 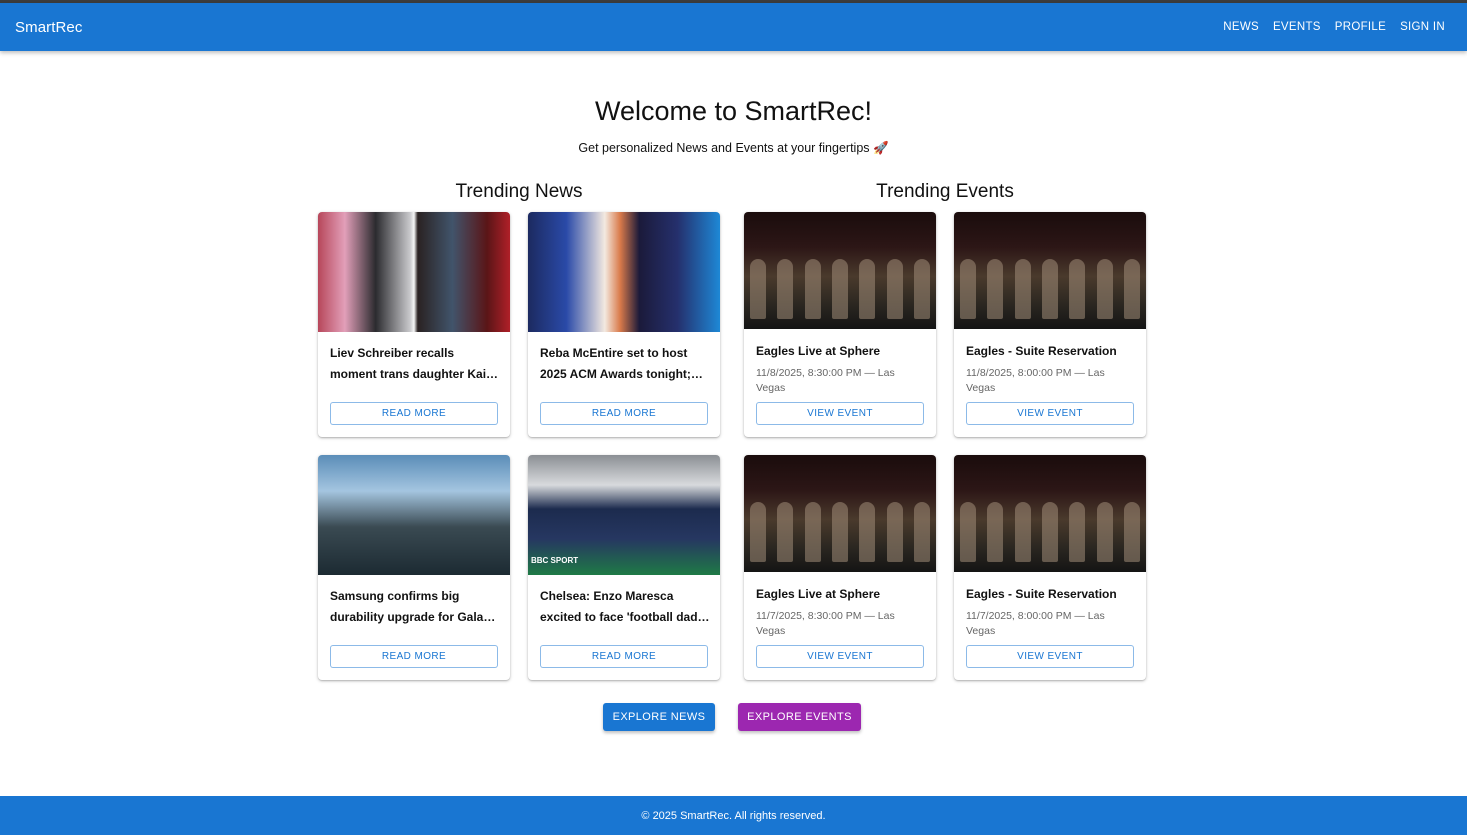 I want to click on trending-events-heading: Trending Events, so click(x=945, y=191).